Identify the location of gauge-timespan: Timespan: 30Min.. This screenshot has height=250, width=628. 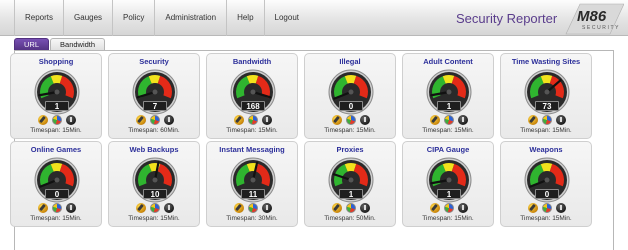
(252, 218).